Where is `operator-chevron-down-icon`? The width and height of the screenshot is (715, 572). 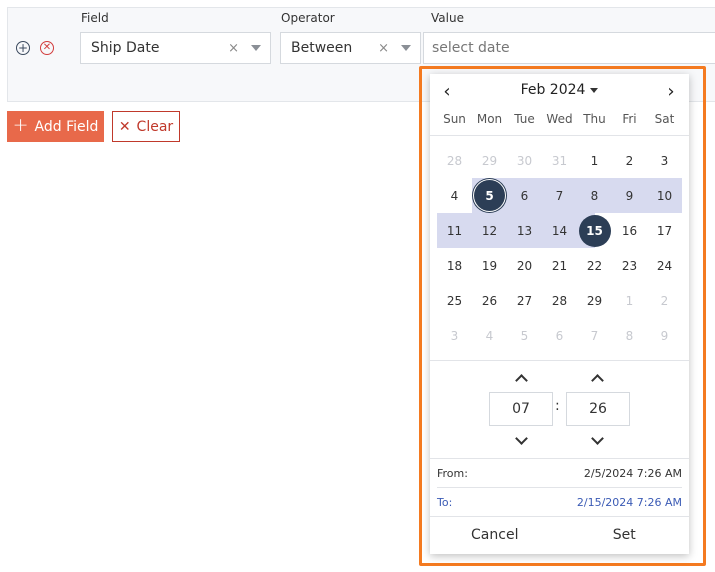 operator-chevron-down-icon is located at coordinates (406, 48).